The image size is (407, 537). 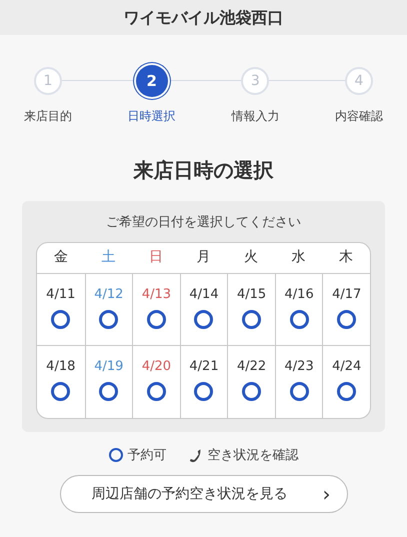 I want to click on date-cell: 4/15, so click(x=251, y=309).